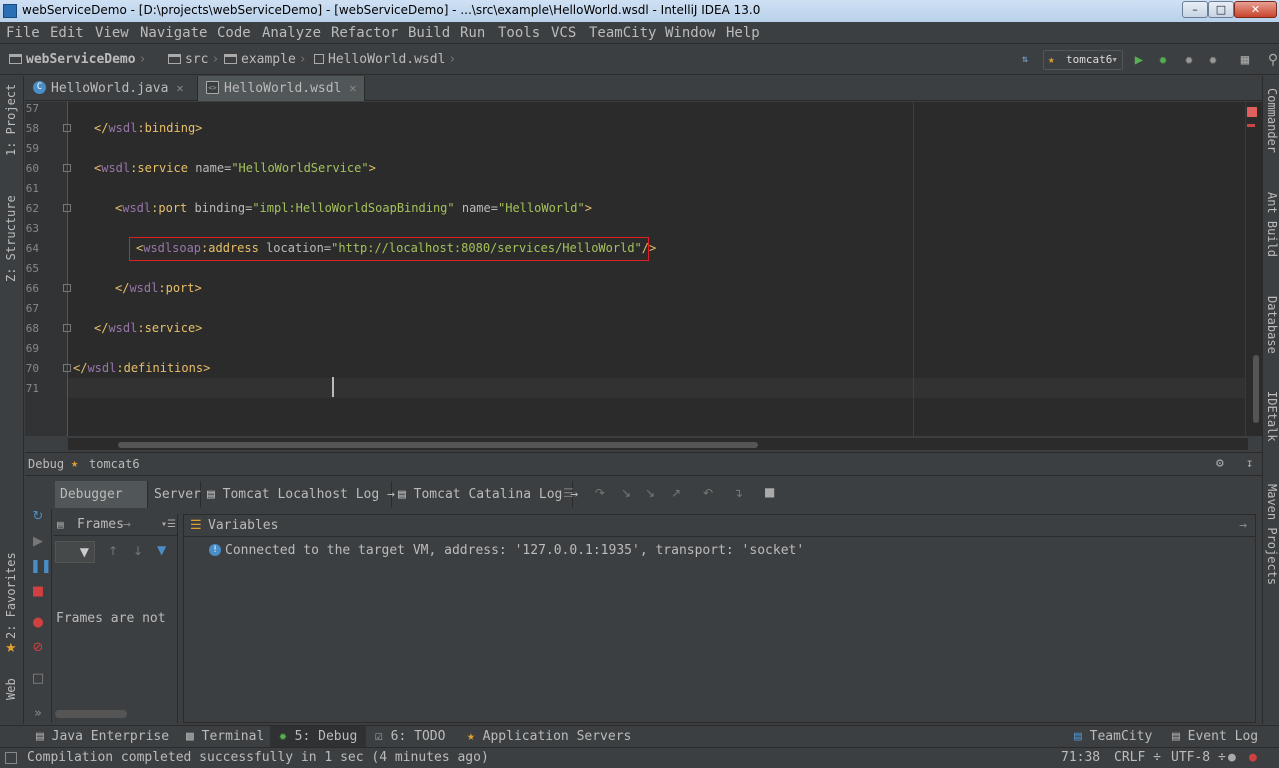 This screenshot has height=768, width=1279. What do you see at coordinates (485, 494) in the screenshot?
I see `tab-tomcat-catalina-log: ▤ Tomcat Catalina Log →` at bounding box center [485, 494].